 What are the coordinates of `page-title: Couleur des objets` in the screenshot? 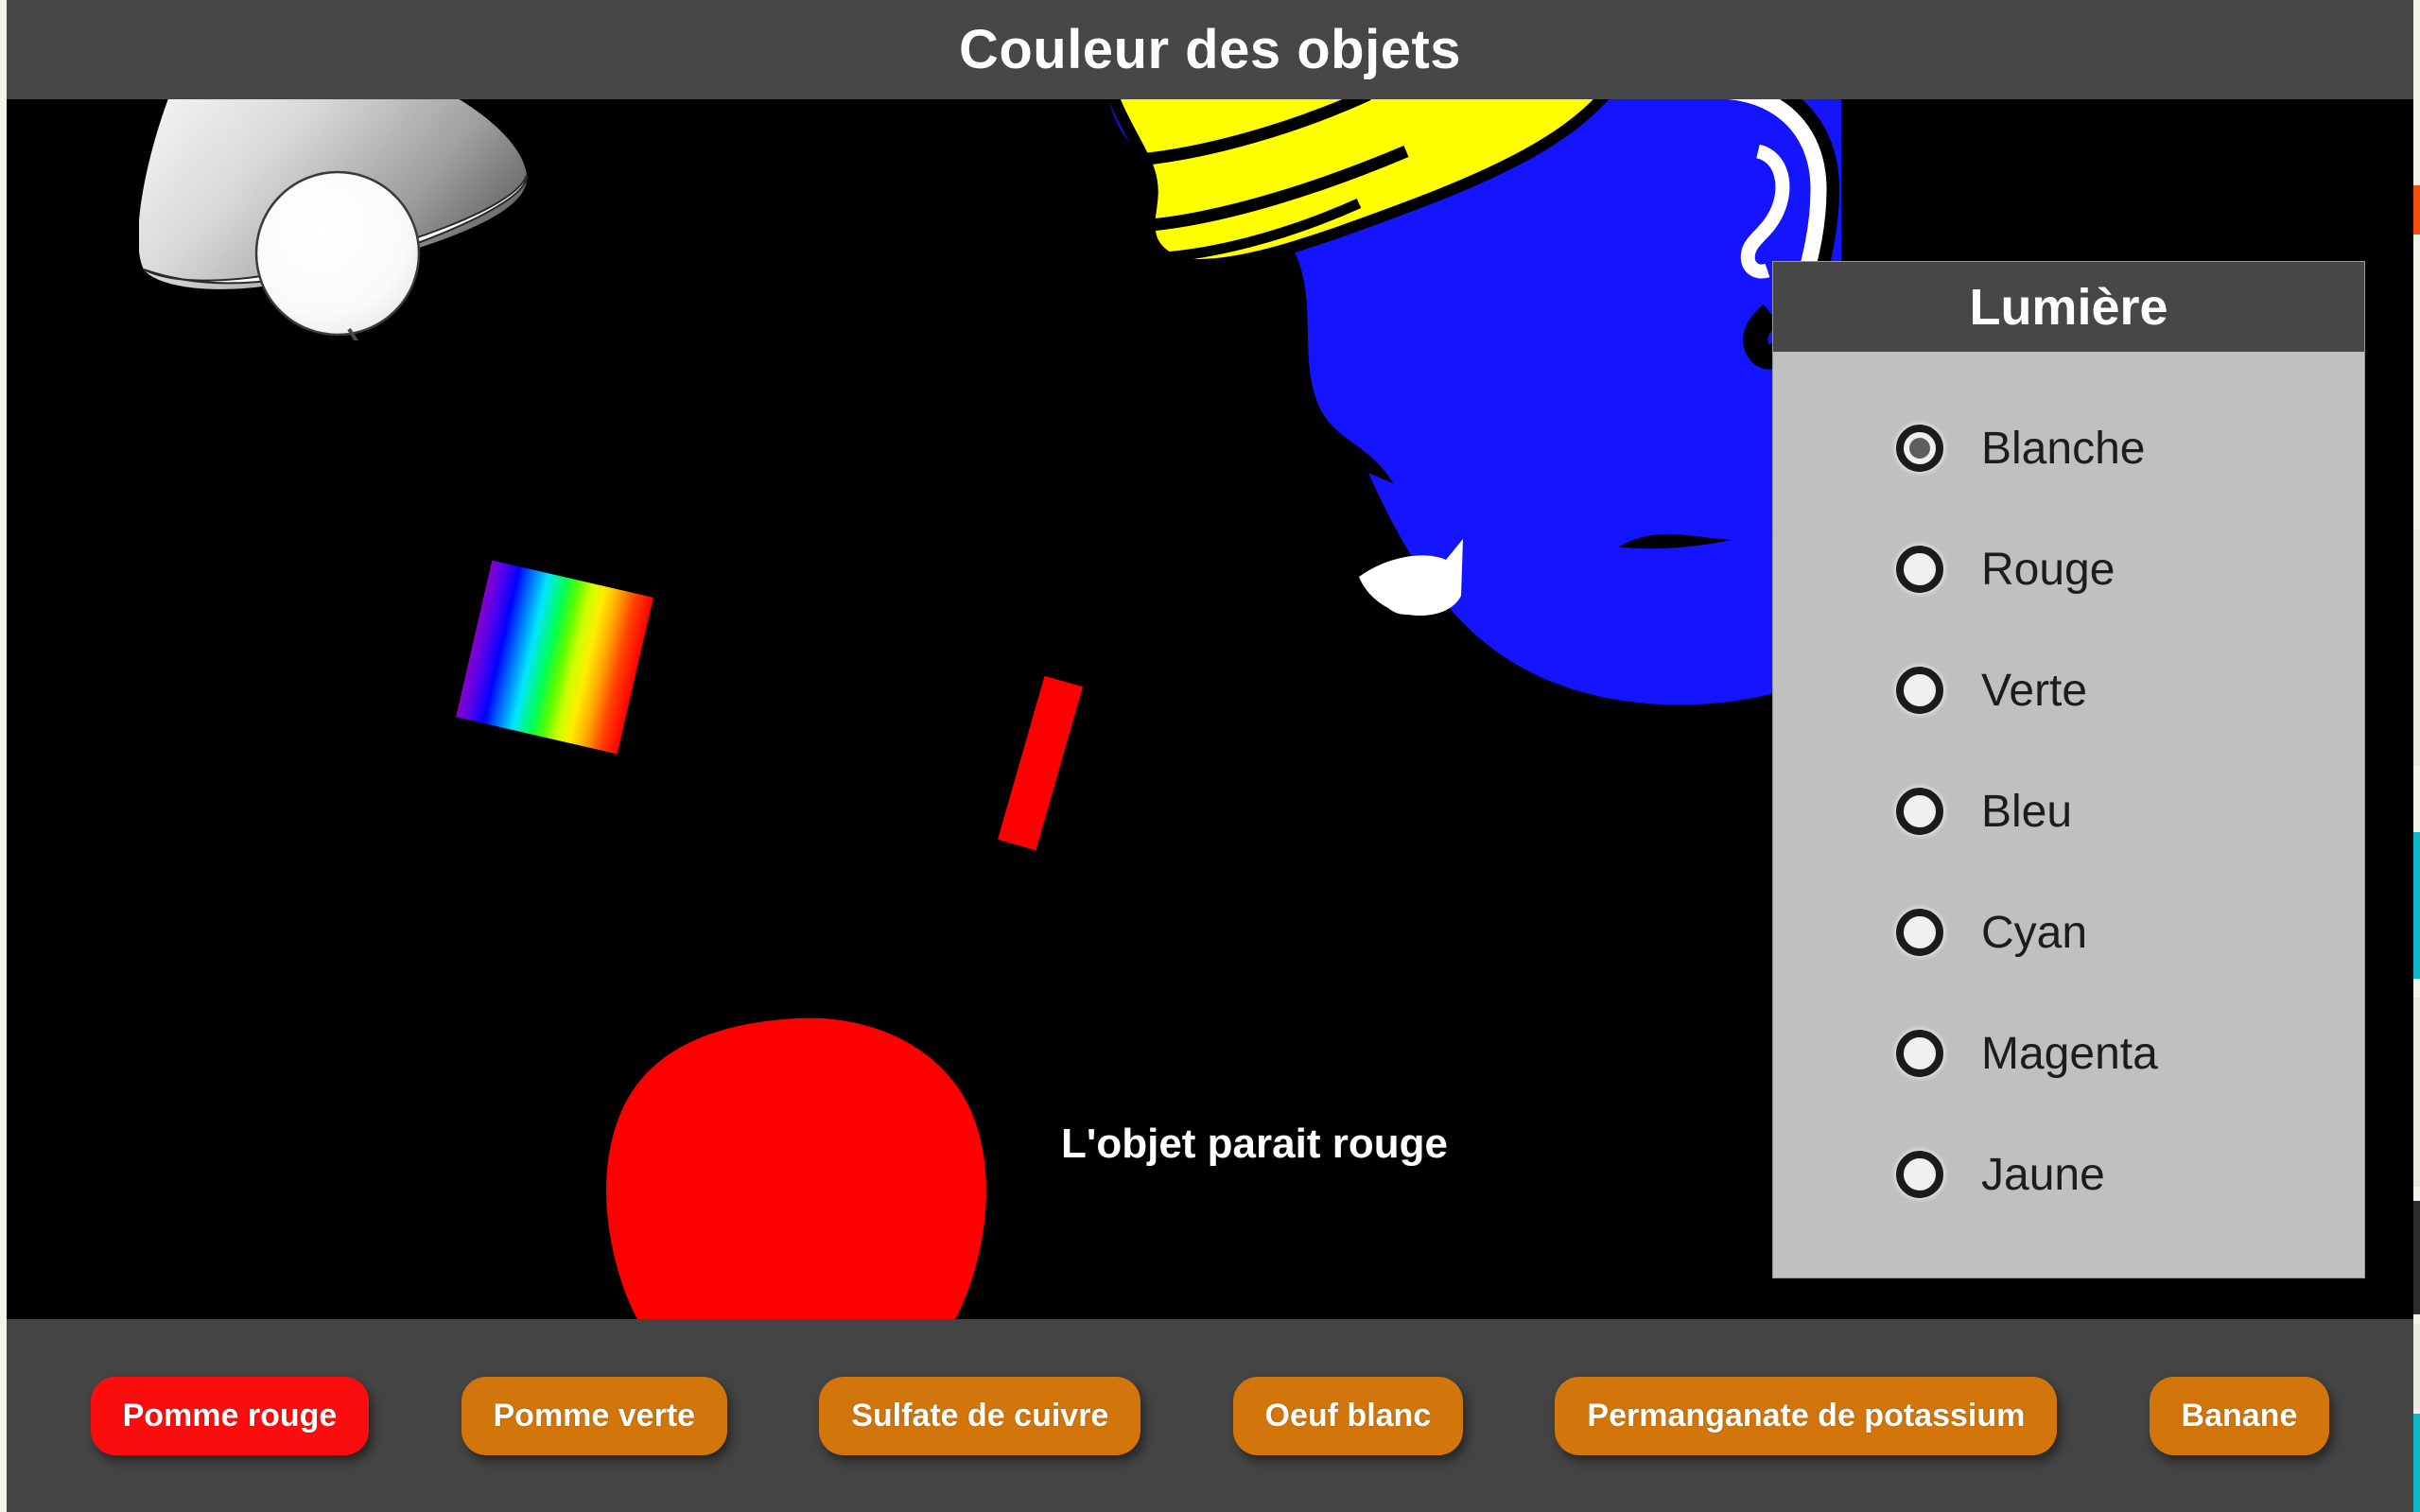 It's located at (1210, 49).